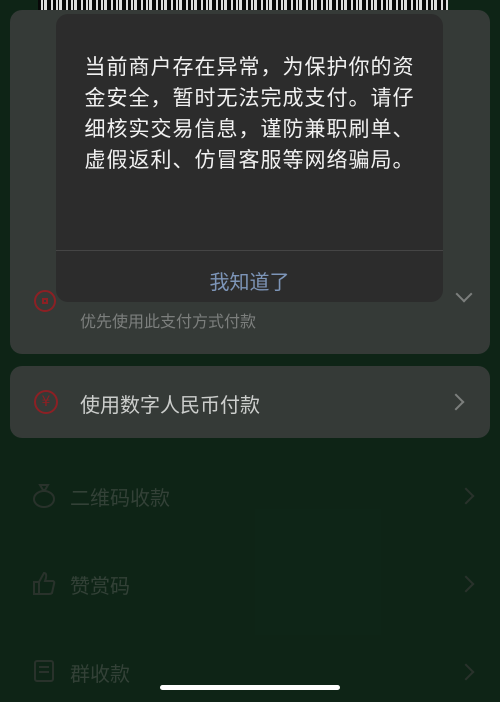 The width and height of the screenshot is (500, 702). Describe the element at coordinates (249, 276) in the screenshot. I see `confirm-button: 我知道了` at that location.